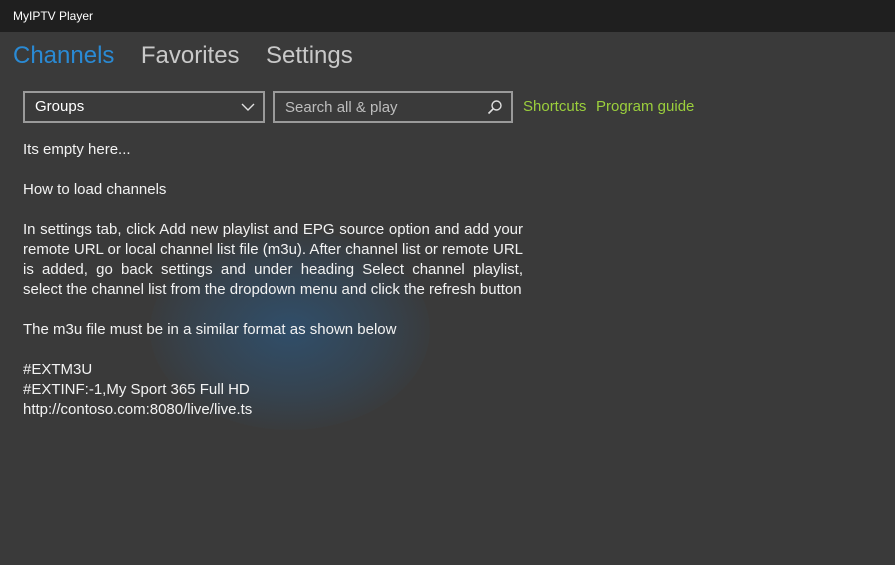  What do you see at coordinates (58, 369) in the screenshot?
I see `example-line: #EXTM3U` at bounding box center [58, 369].